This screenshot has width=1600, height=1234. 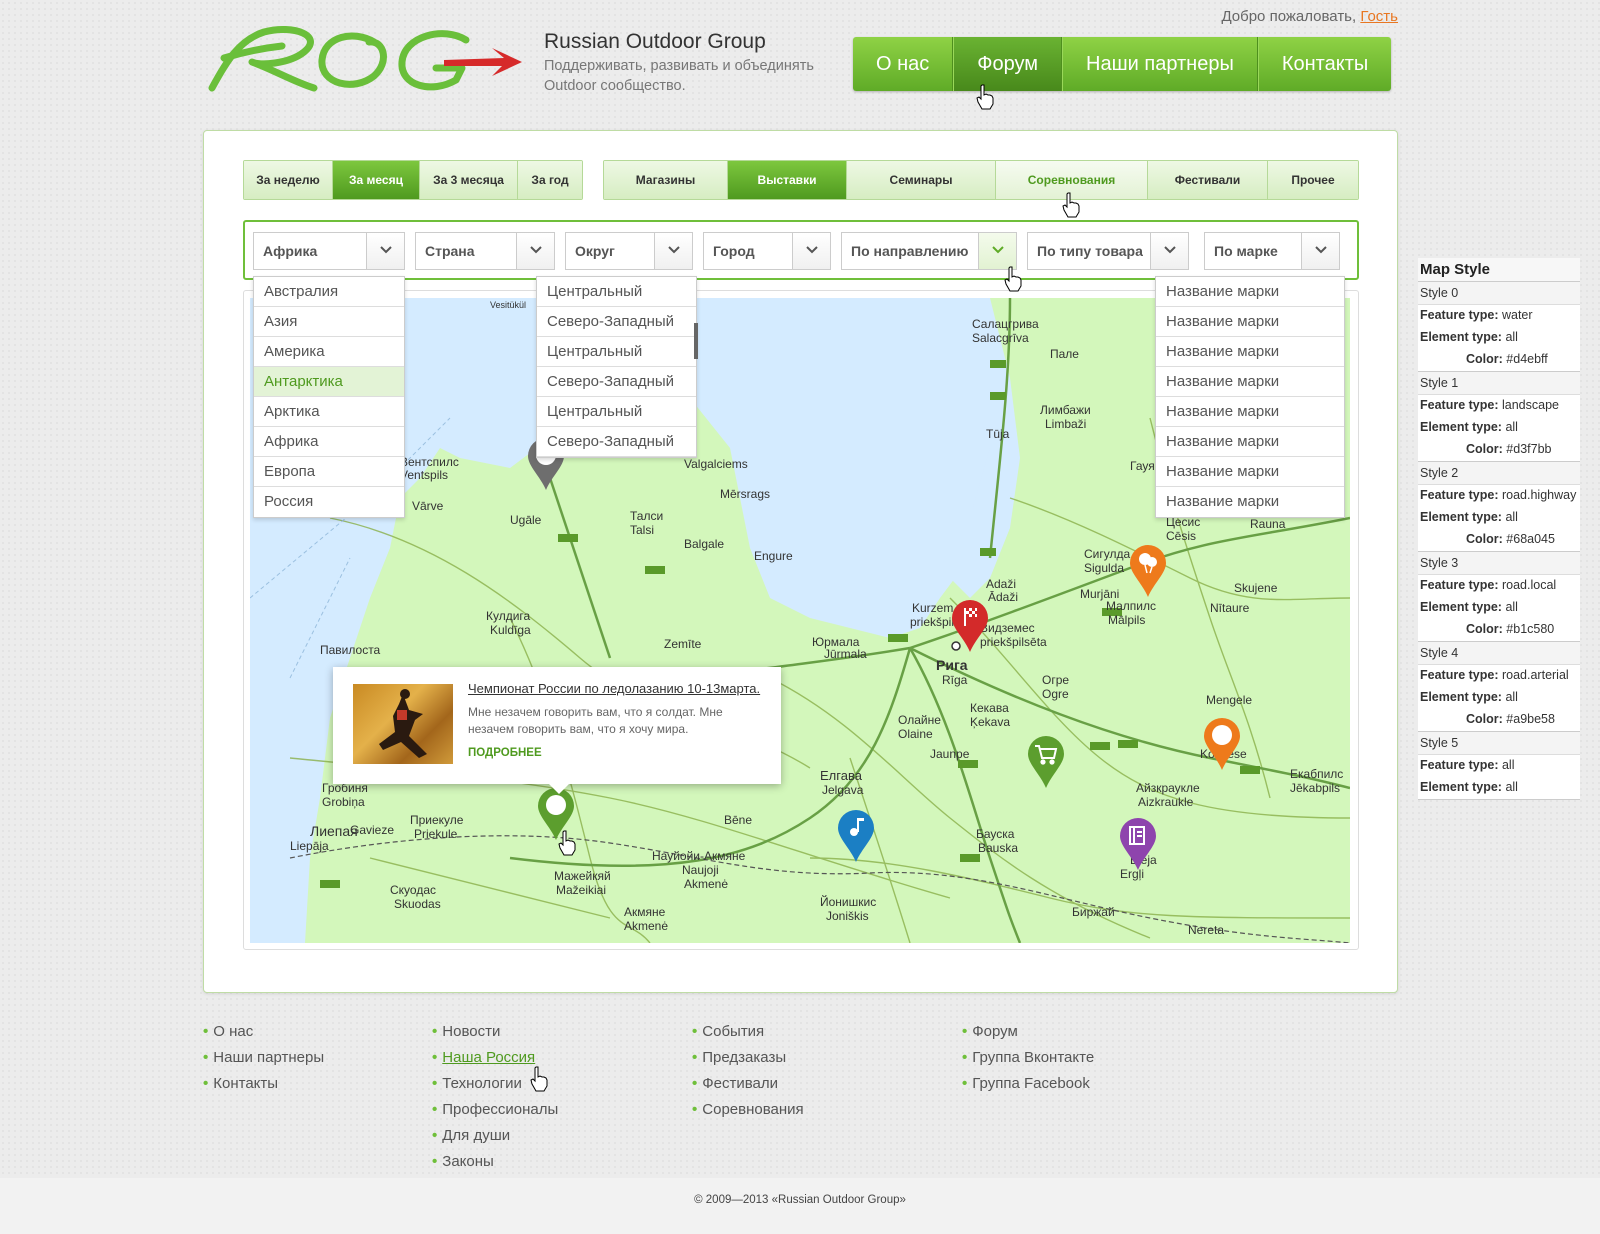 What do you see at coordinates (1028, 1036) in the screenshot?
I see `footer-link-forum: Форум` at bounding box center [1028, 1036].